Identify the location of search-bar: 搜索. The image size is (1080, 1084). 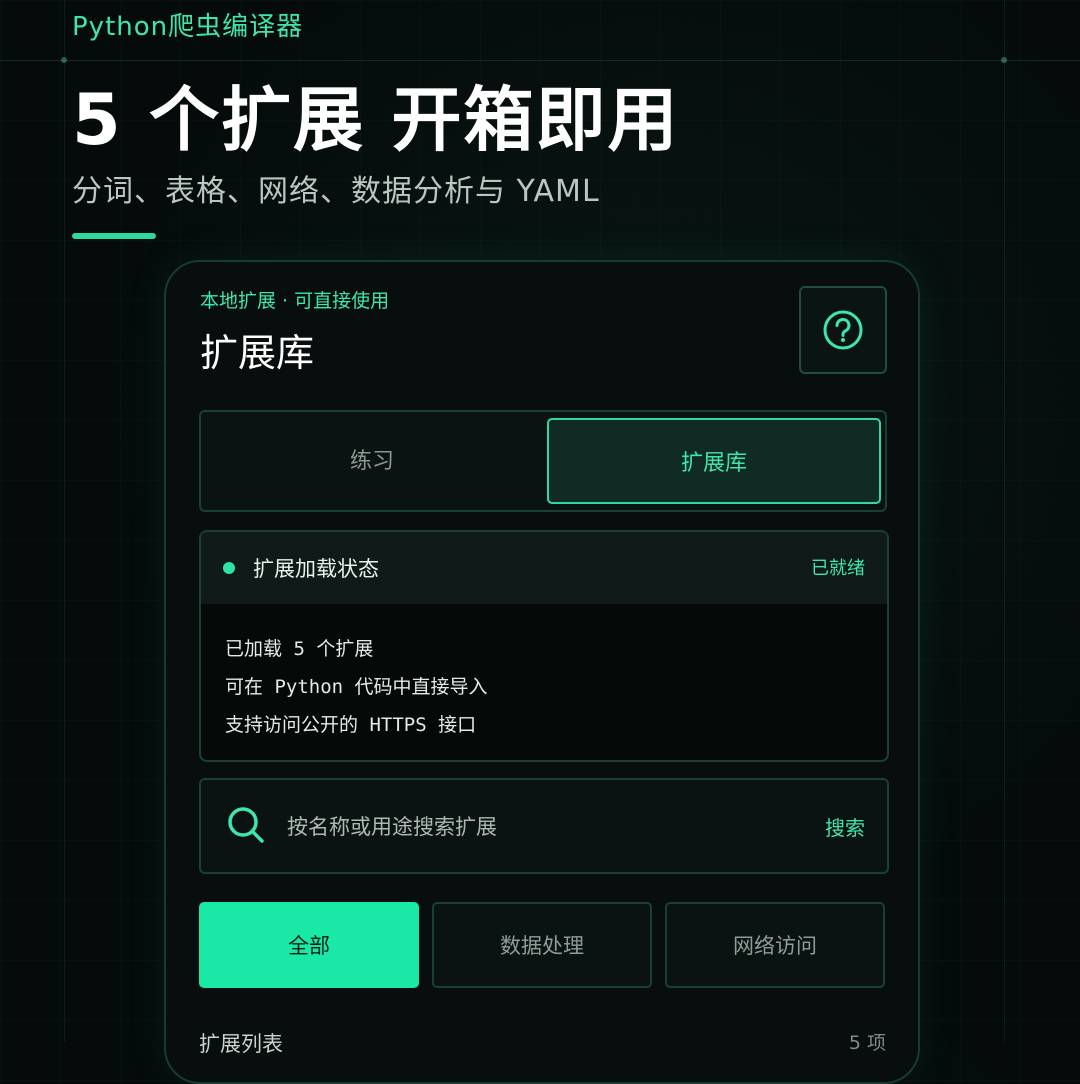
(544, 826).